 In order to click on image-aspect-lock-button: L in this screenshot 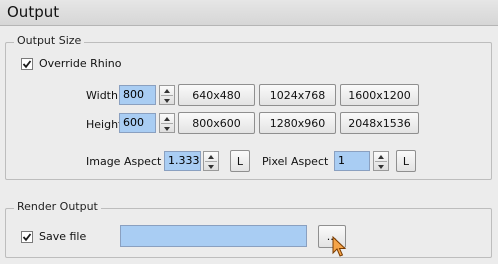, I will do `click(240, 161)`.